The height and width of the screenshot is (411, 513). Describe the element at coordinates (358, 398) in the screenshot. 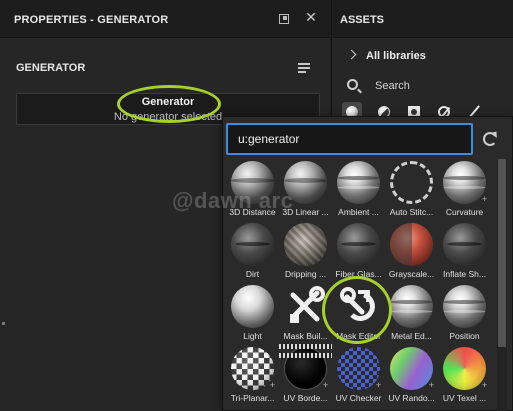

I see `generator-item-label: UV Checker` at that location.